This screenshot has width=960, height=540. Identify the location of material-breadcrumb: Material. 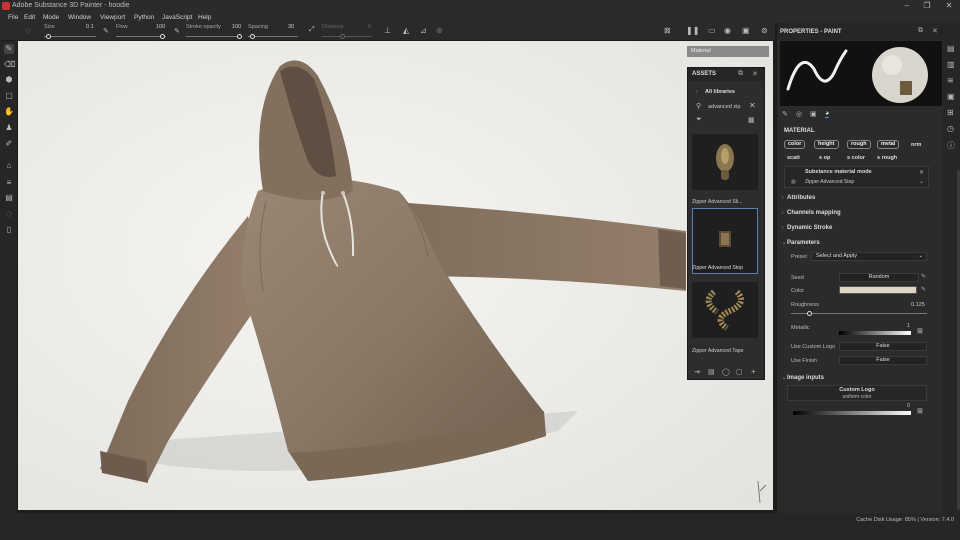
(728, 51).